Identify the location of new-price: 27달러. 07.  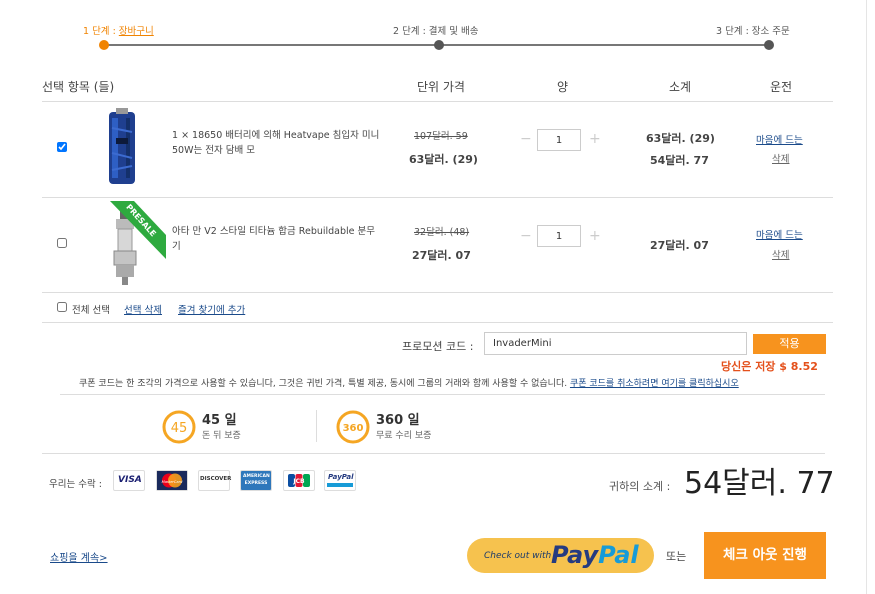
(441, 255).